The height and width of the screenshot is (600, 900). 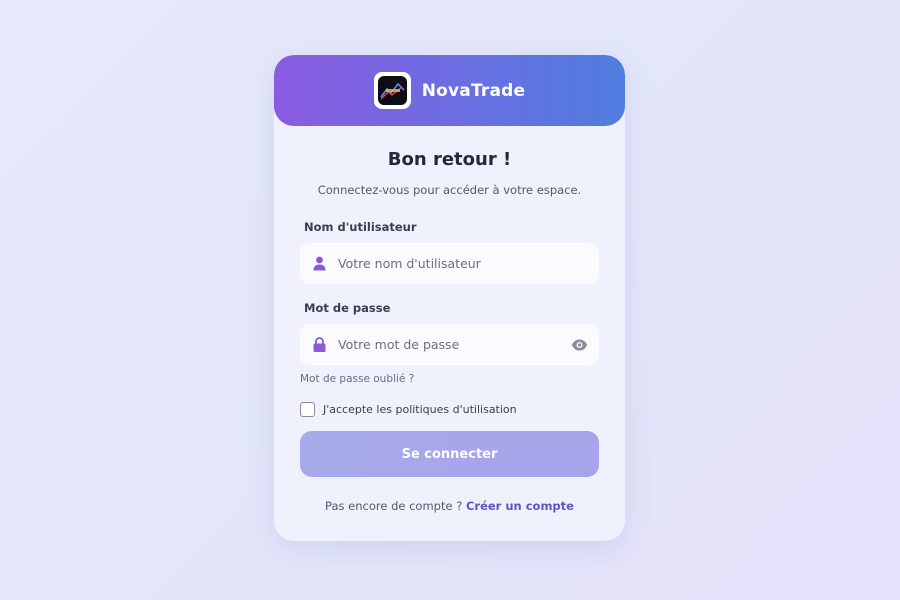 I want to click on accept-label: J'accepte les politiques d'utilisation, so click(x=420, y=409).